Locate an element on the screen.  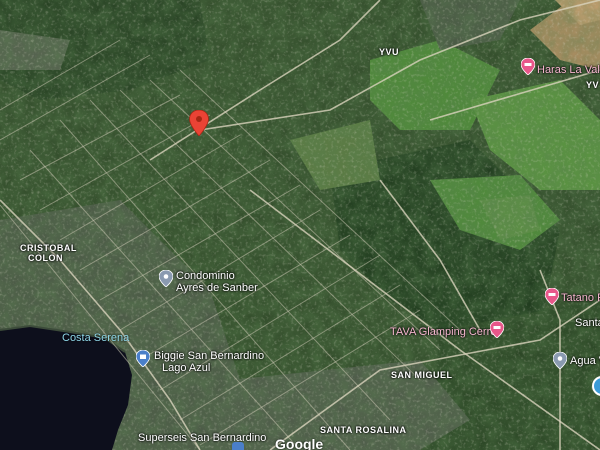
area-label-cristobal: CRISTOBAL is located at coordinates (48, 248).